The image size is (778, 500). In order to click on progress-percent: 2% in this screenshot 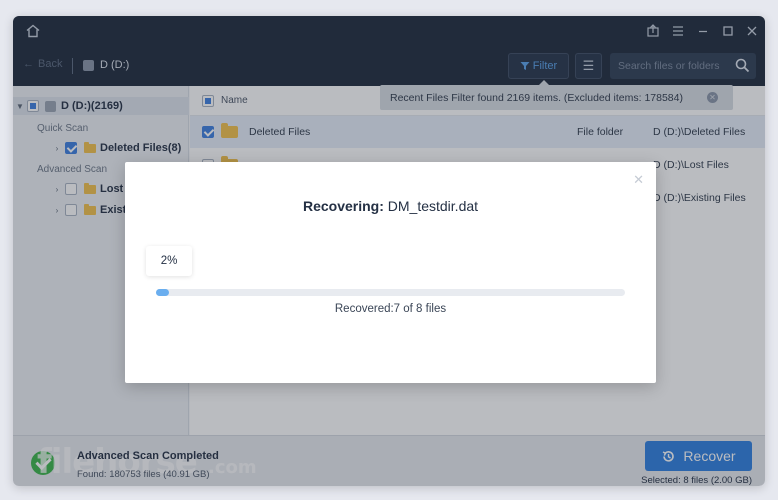, I will do `click(169, 261)`.